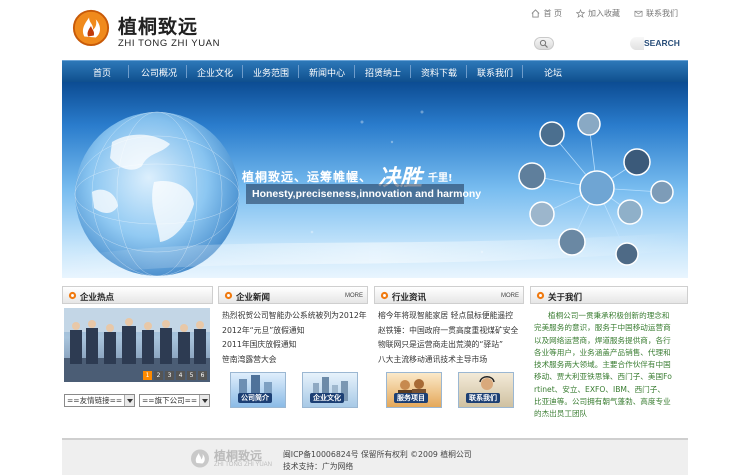 This screenshot has width=748, height=475. I want to click on home-icon, so click(536, 13).